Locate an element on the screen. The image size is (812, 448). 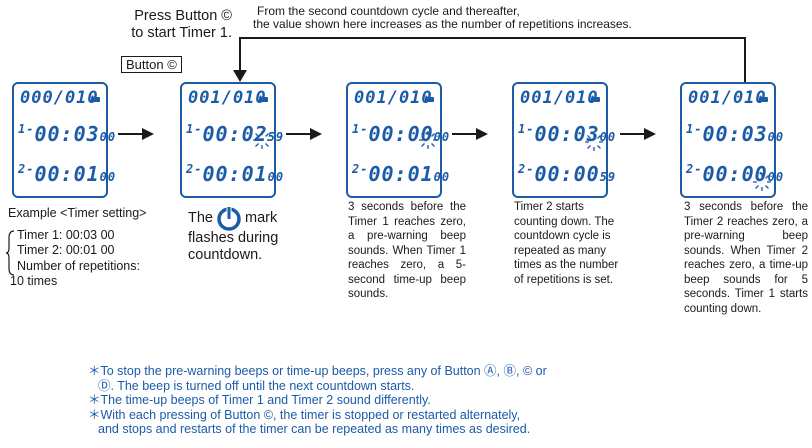
mark-caption-the: The is located at coordinates (200, 217).